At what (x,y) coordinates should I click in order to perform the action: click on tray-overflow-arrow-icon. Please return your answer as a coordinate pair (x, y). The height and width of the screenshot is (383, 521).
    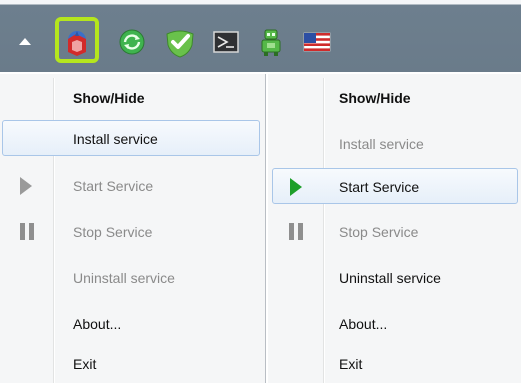
    Looking at the image, I should click on (25, 41).